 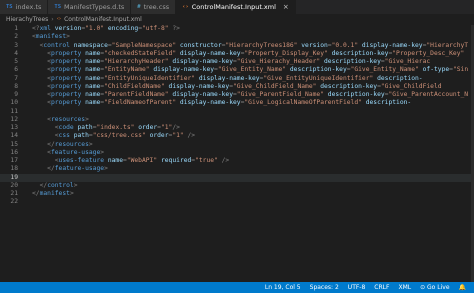 I want to click on indentation: Spaces: 2, so click(x=324, y=287).